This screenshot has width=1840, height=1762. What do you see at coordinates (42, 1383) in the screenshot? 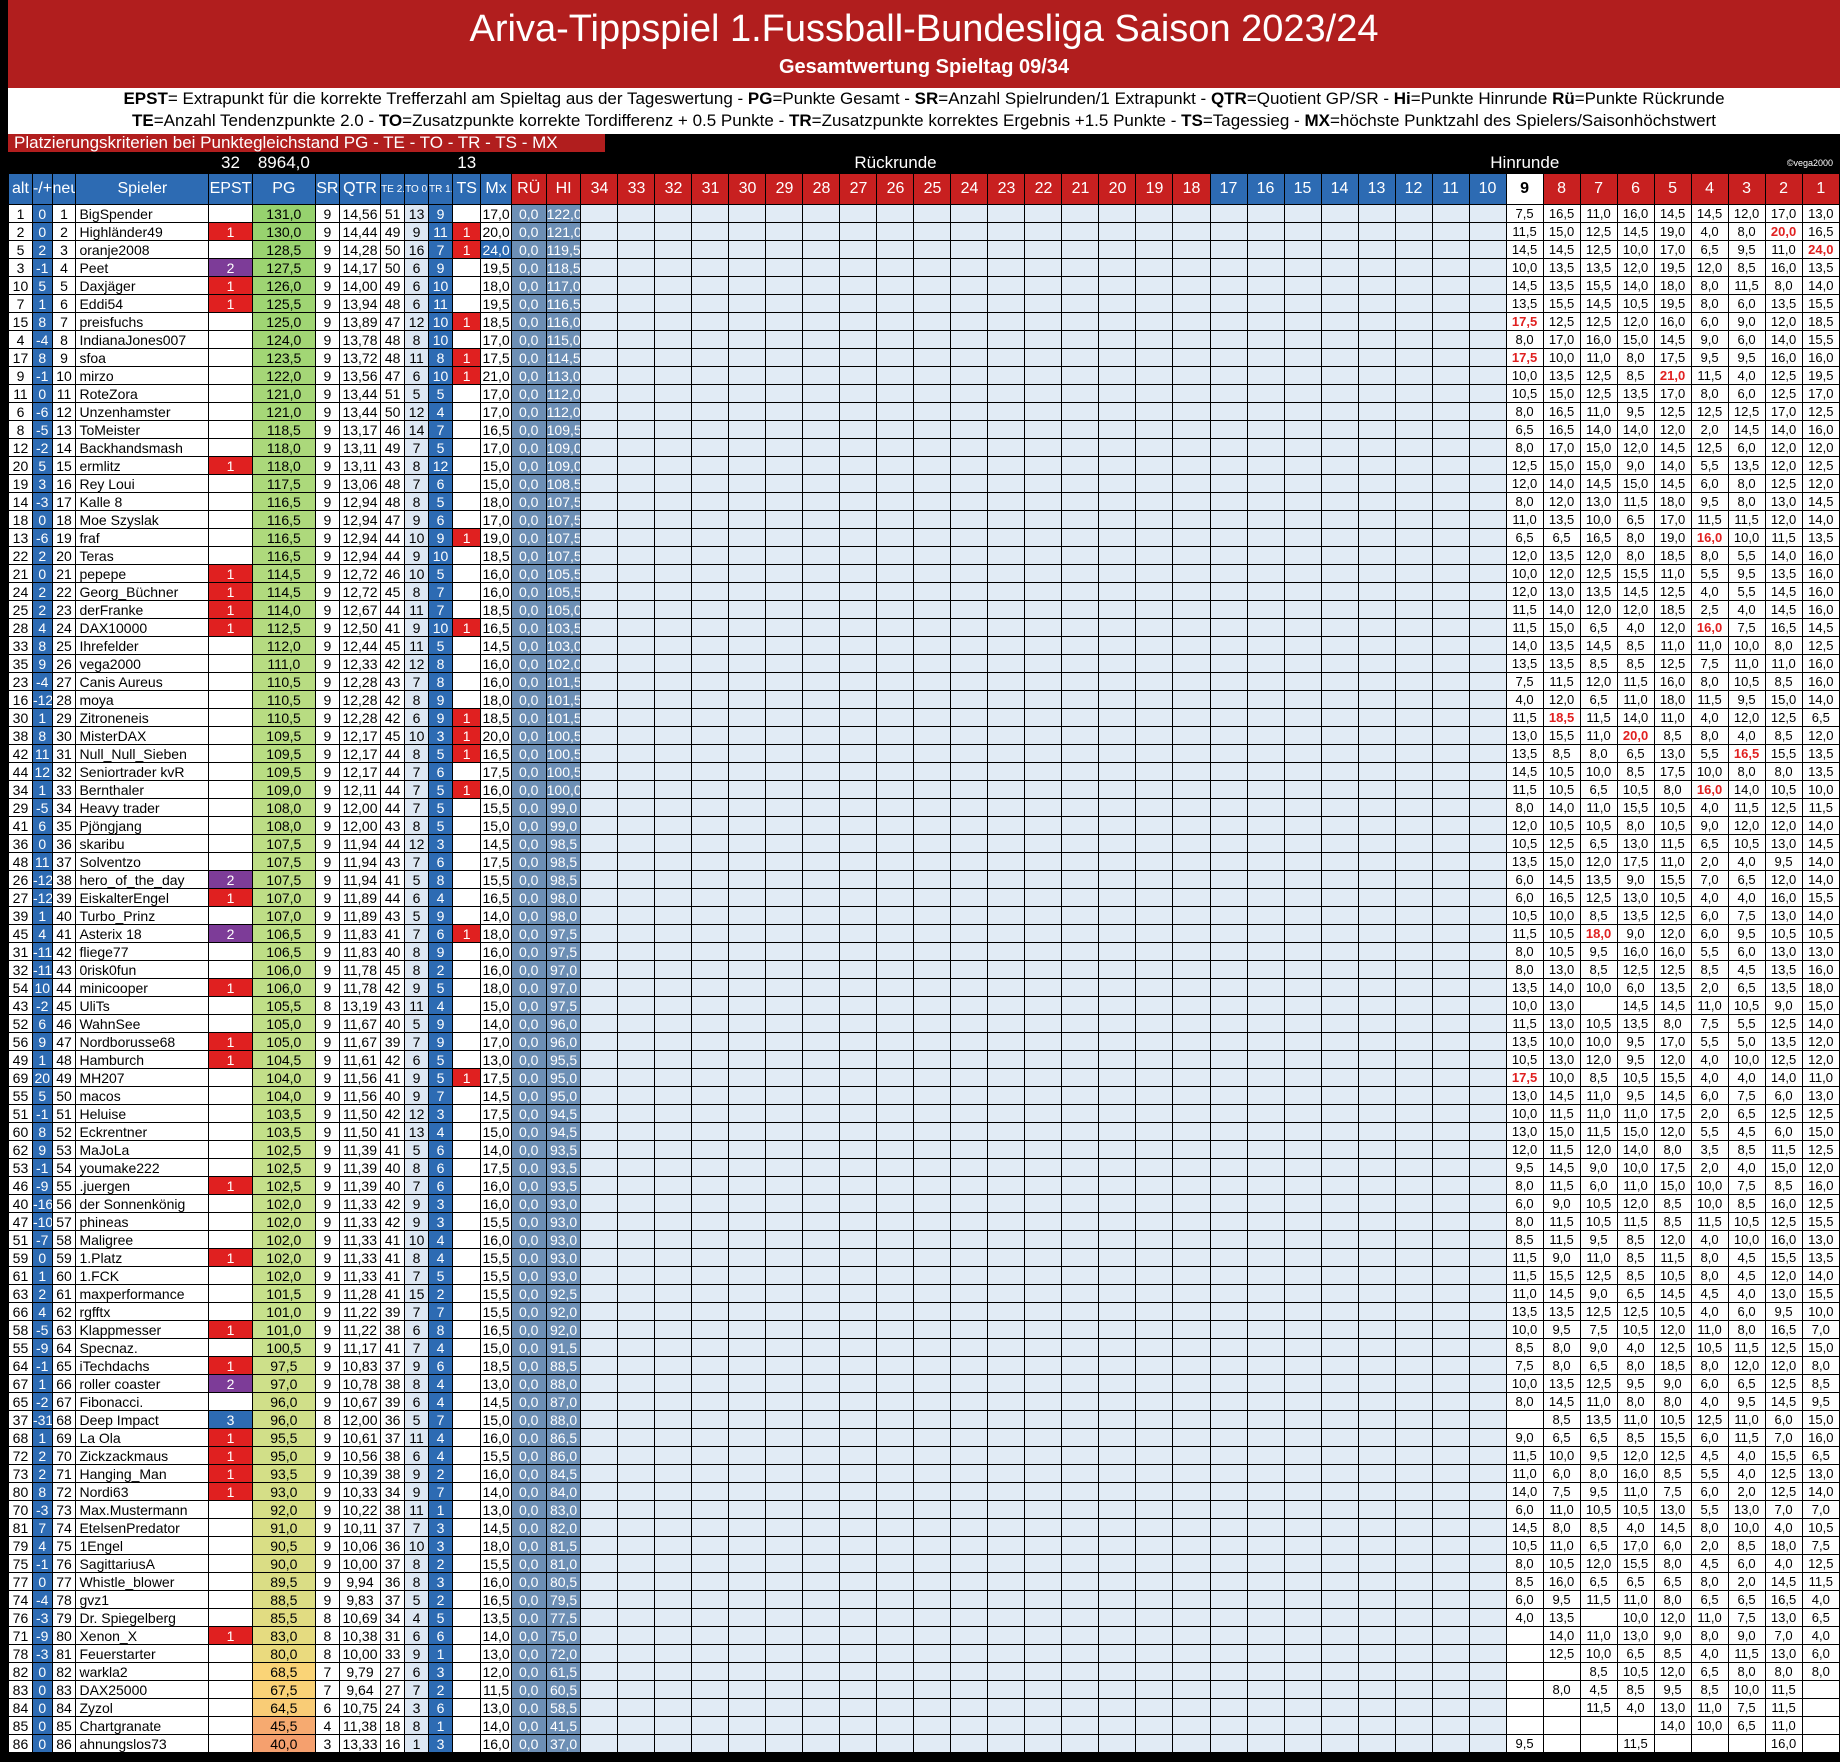
I see `rank-change-cell: 1` at bounding box center [42, 1383].